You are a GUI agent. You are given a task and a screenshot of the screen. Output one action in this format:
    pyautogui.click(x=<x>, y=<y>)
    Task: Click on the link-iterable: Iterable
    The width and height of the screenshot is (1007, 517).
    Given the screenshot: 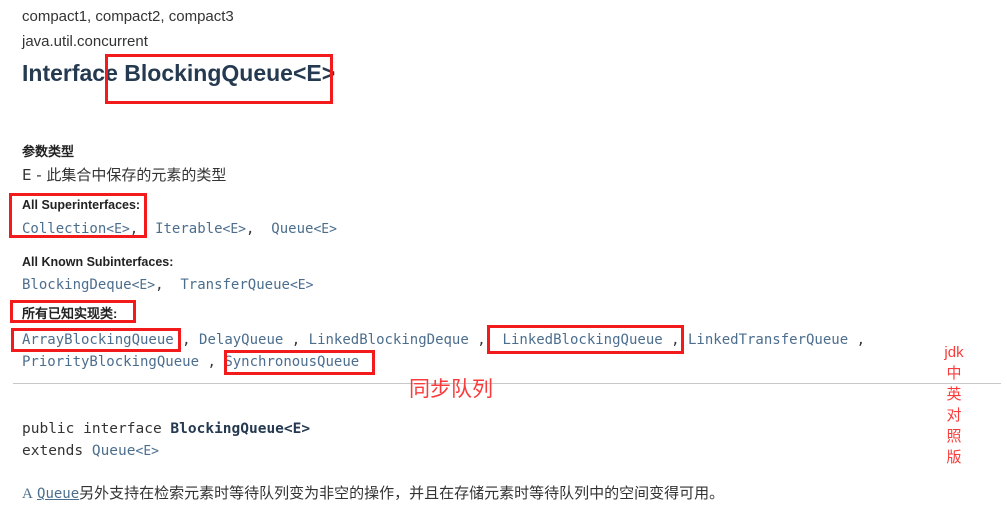 What is the action you would take?
    pyautogui.click(x=188, y=229)
    